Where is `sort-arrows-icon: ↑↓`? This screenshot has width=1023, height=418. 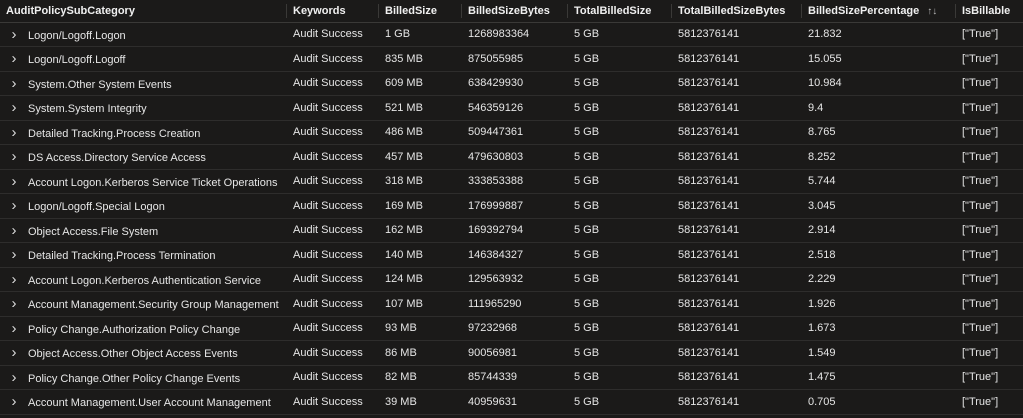
sort-arrows-icon: ↑↓ is located at coordinates (932, 11).